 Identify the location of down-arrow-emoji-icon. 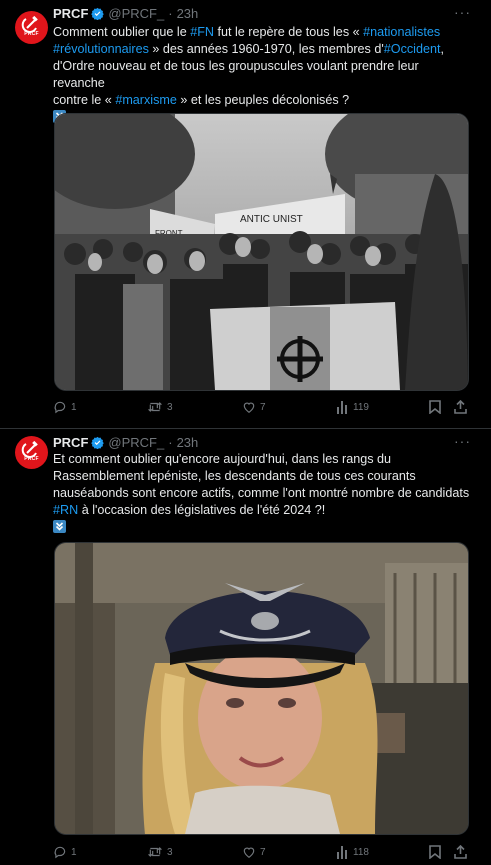
(59, 526).